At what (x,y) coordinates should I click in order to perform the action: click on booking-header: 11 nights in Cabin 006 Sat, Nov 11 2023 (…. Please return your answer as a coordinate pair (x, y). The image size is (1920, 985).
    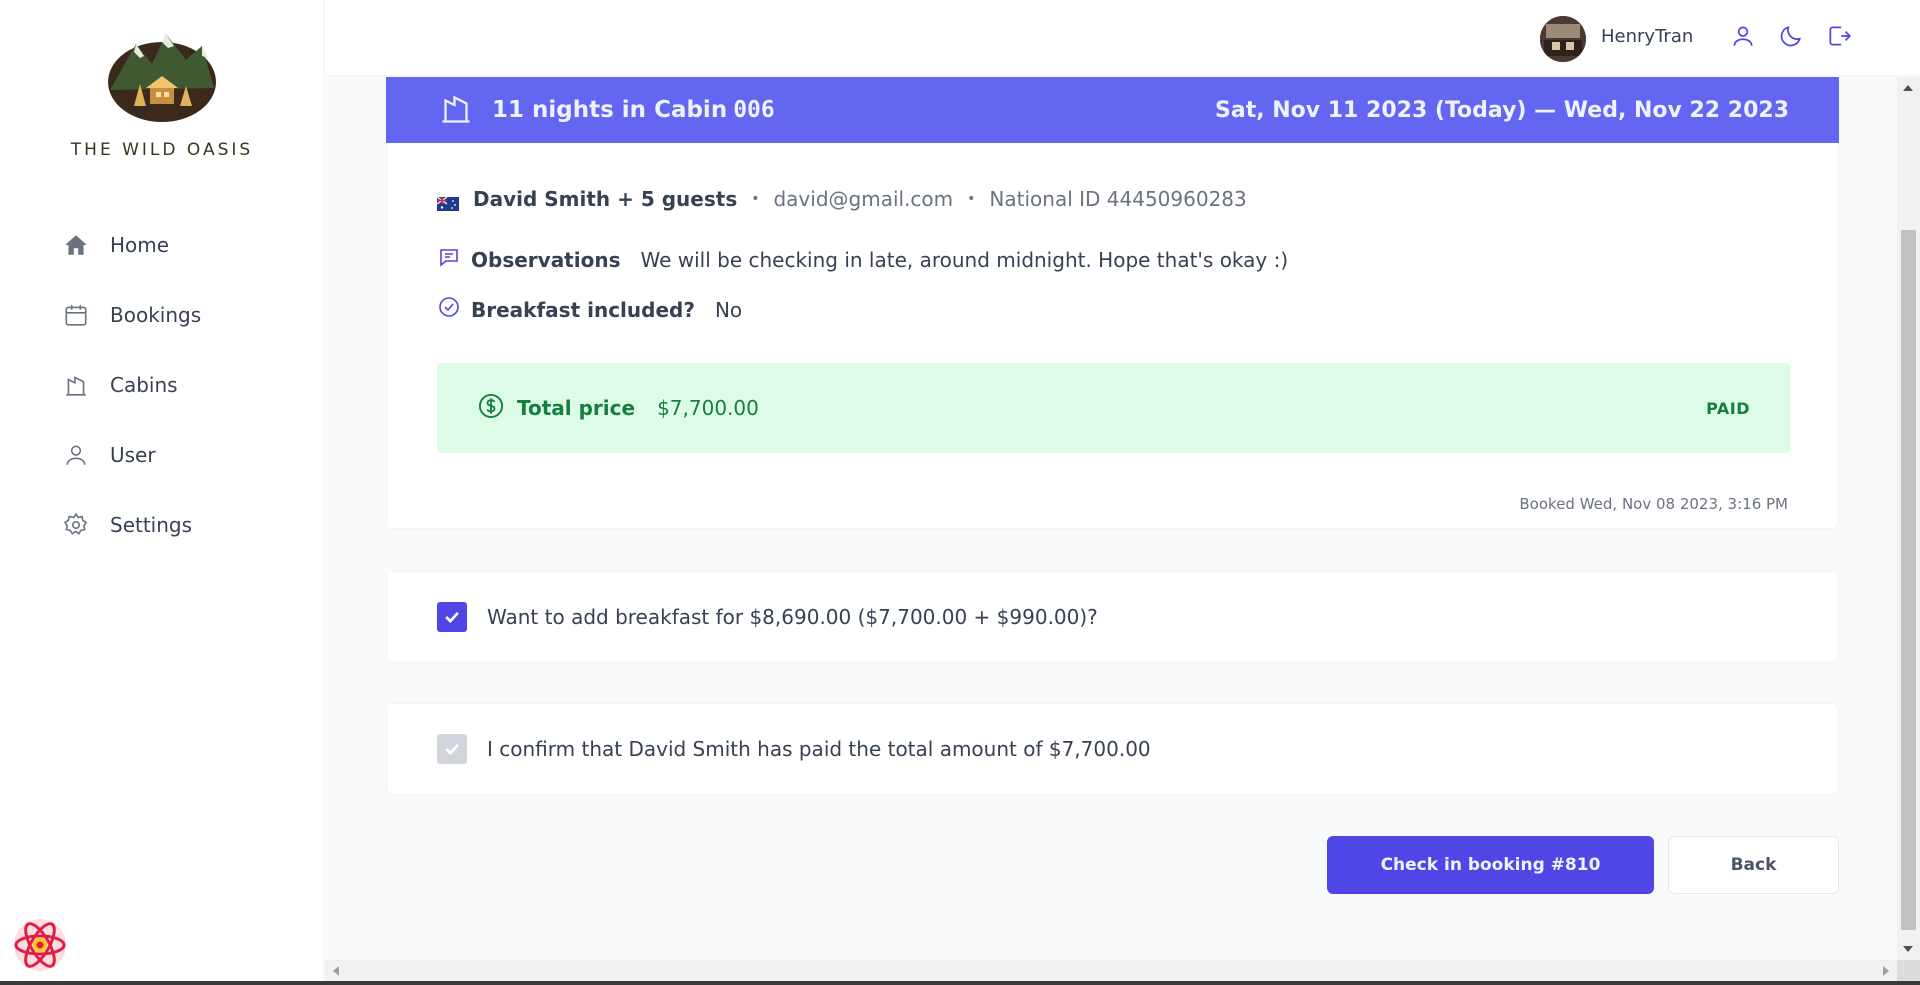
    Looking at the image, I should click on (1112, 110).